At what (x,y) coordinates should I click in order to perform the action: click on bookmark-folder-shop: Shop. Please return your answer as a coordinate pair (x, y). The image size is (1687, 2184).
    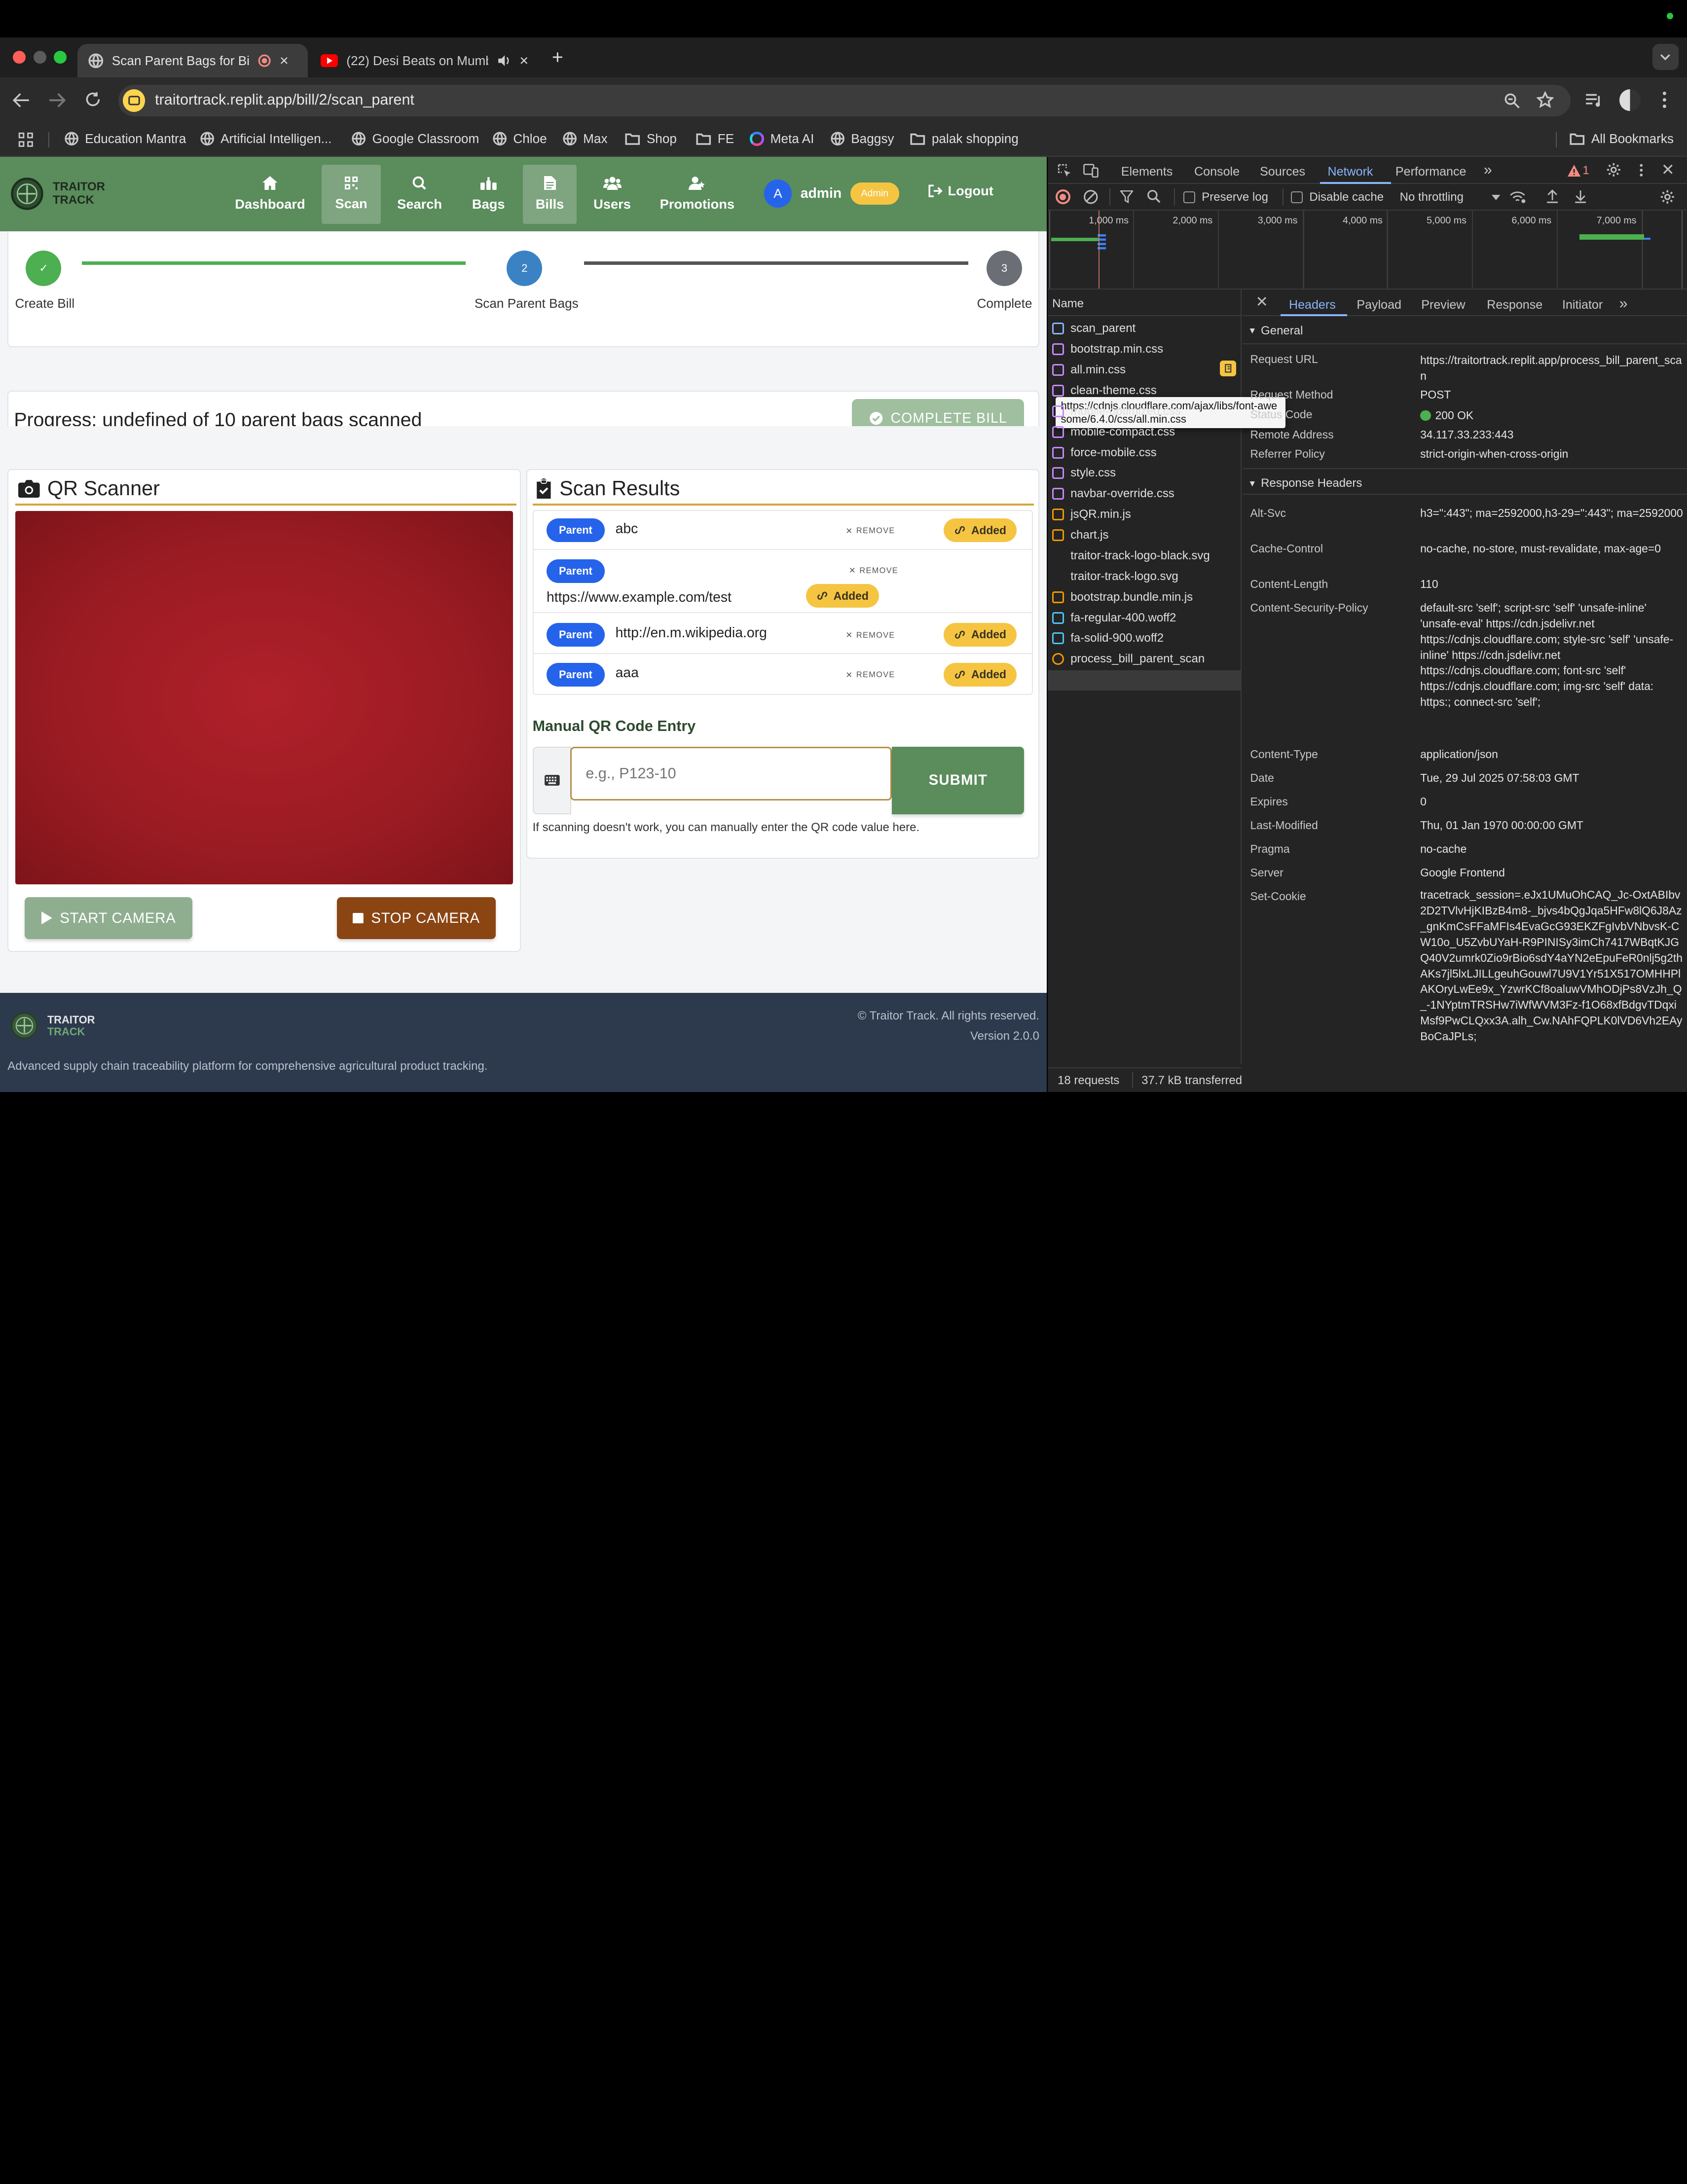
    Looking at the image, I should click on (651, 138).